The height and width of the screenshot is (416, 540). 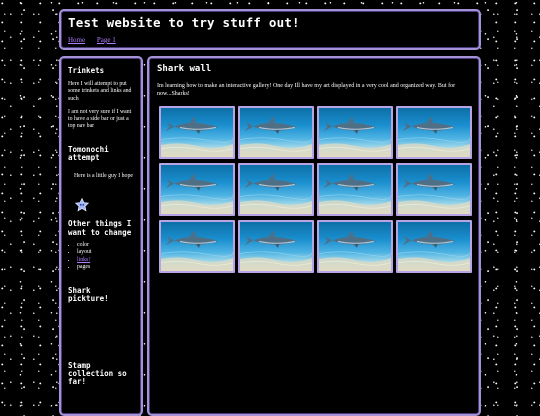 What do you see at coordinates (105, 253) in the screenshot?
I see `todo-item-layout: layout` at bounding box center [105, 253].